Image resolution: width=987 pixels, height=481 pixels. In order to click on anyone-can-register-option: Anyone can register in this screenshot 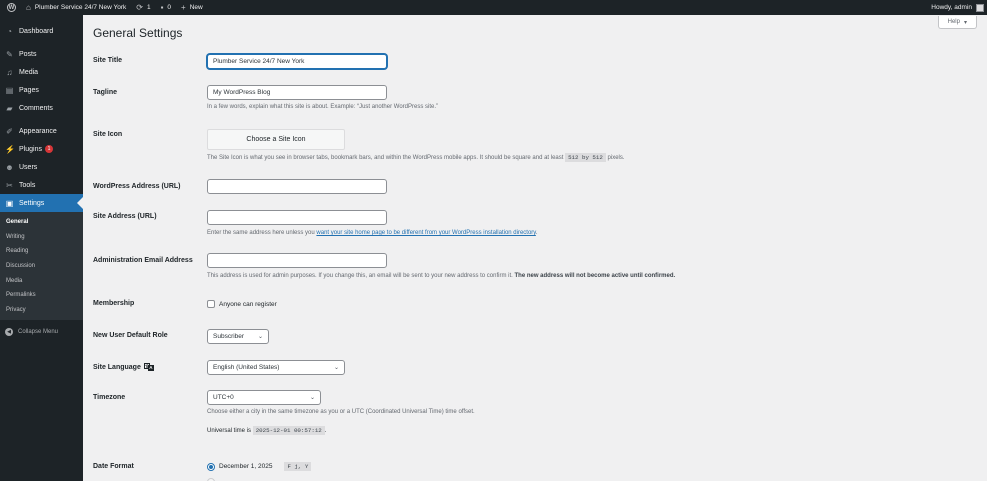, I will do `click(242, 304)`.